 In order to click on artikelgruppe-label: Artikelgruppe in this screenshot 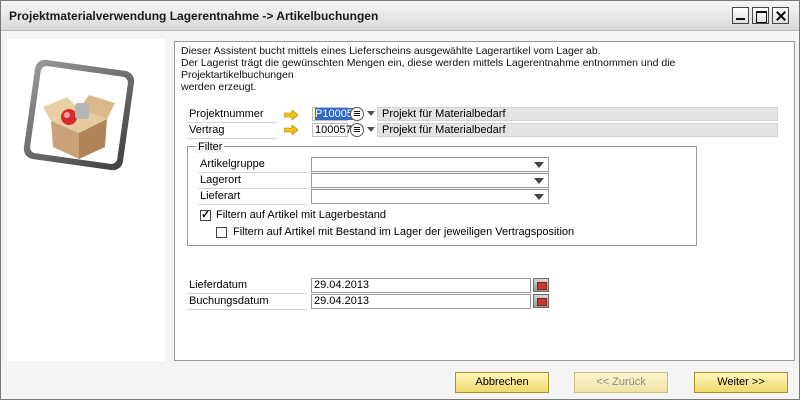, I will do `click(232, 164)`.